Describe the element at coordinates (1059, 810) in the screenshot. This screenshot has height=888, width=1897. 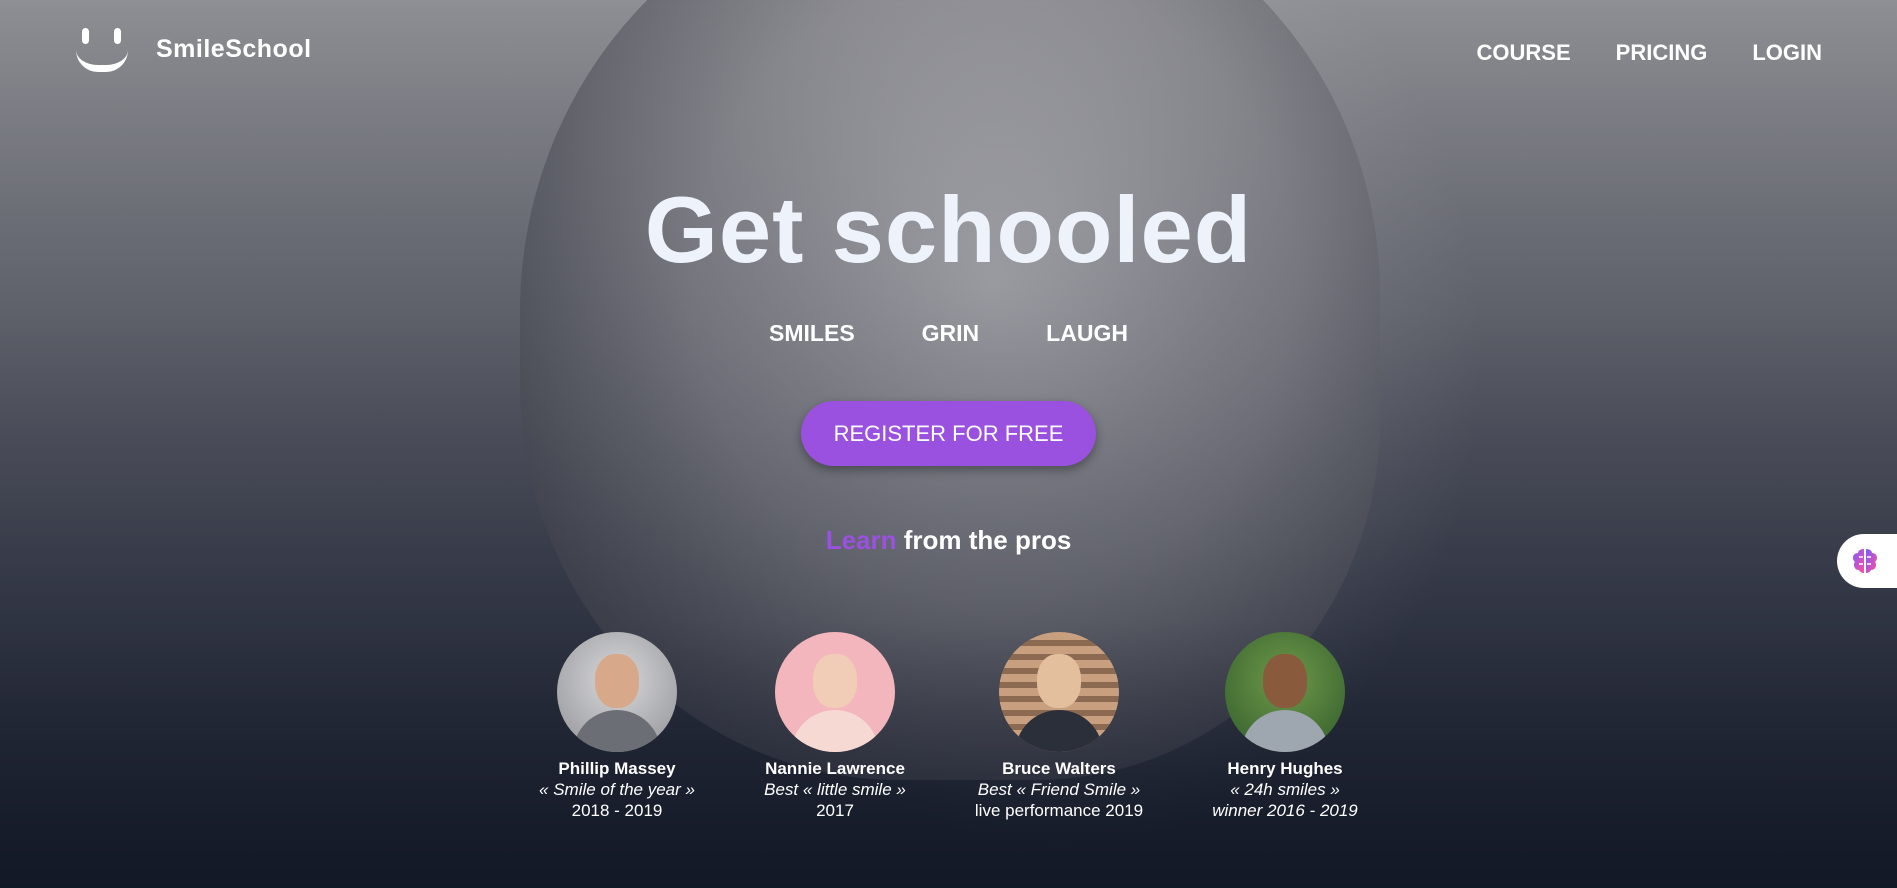
I see `person-year: live performance 2019` at that location.